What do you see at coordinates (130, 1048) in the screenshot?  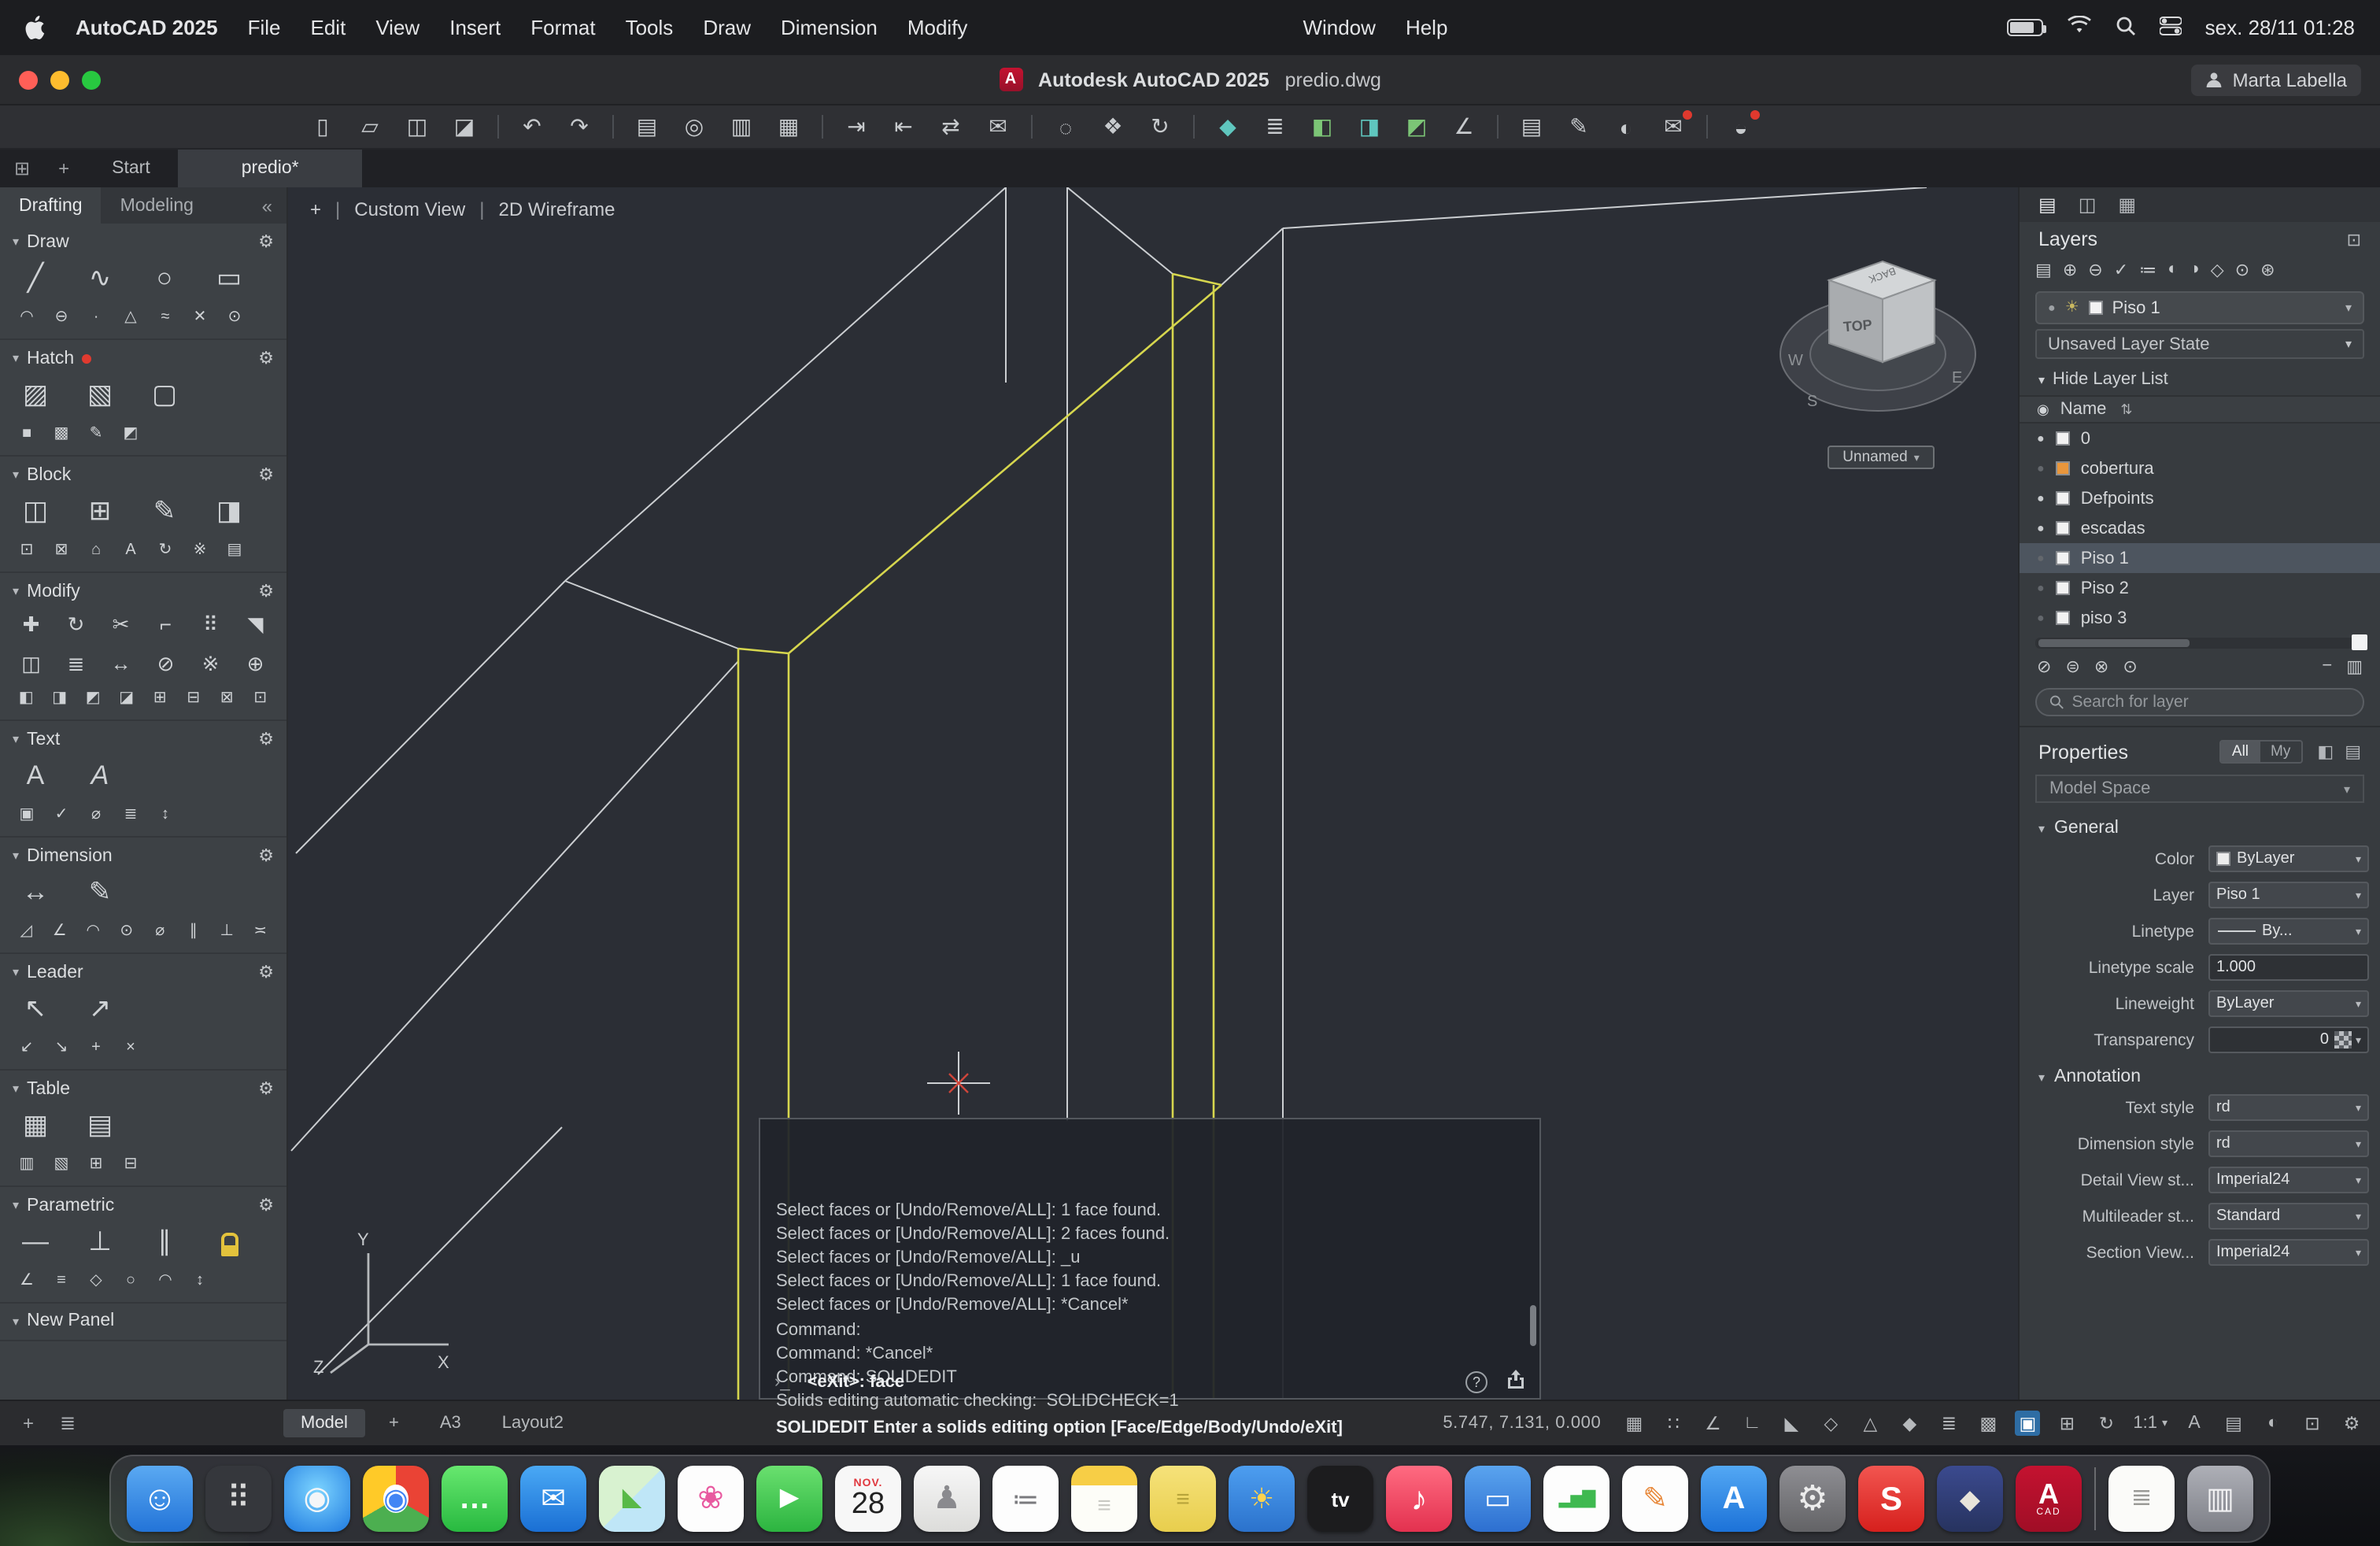 I see `leader-style-tool: ×` at bounding box center [130, 1048].